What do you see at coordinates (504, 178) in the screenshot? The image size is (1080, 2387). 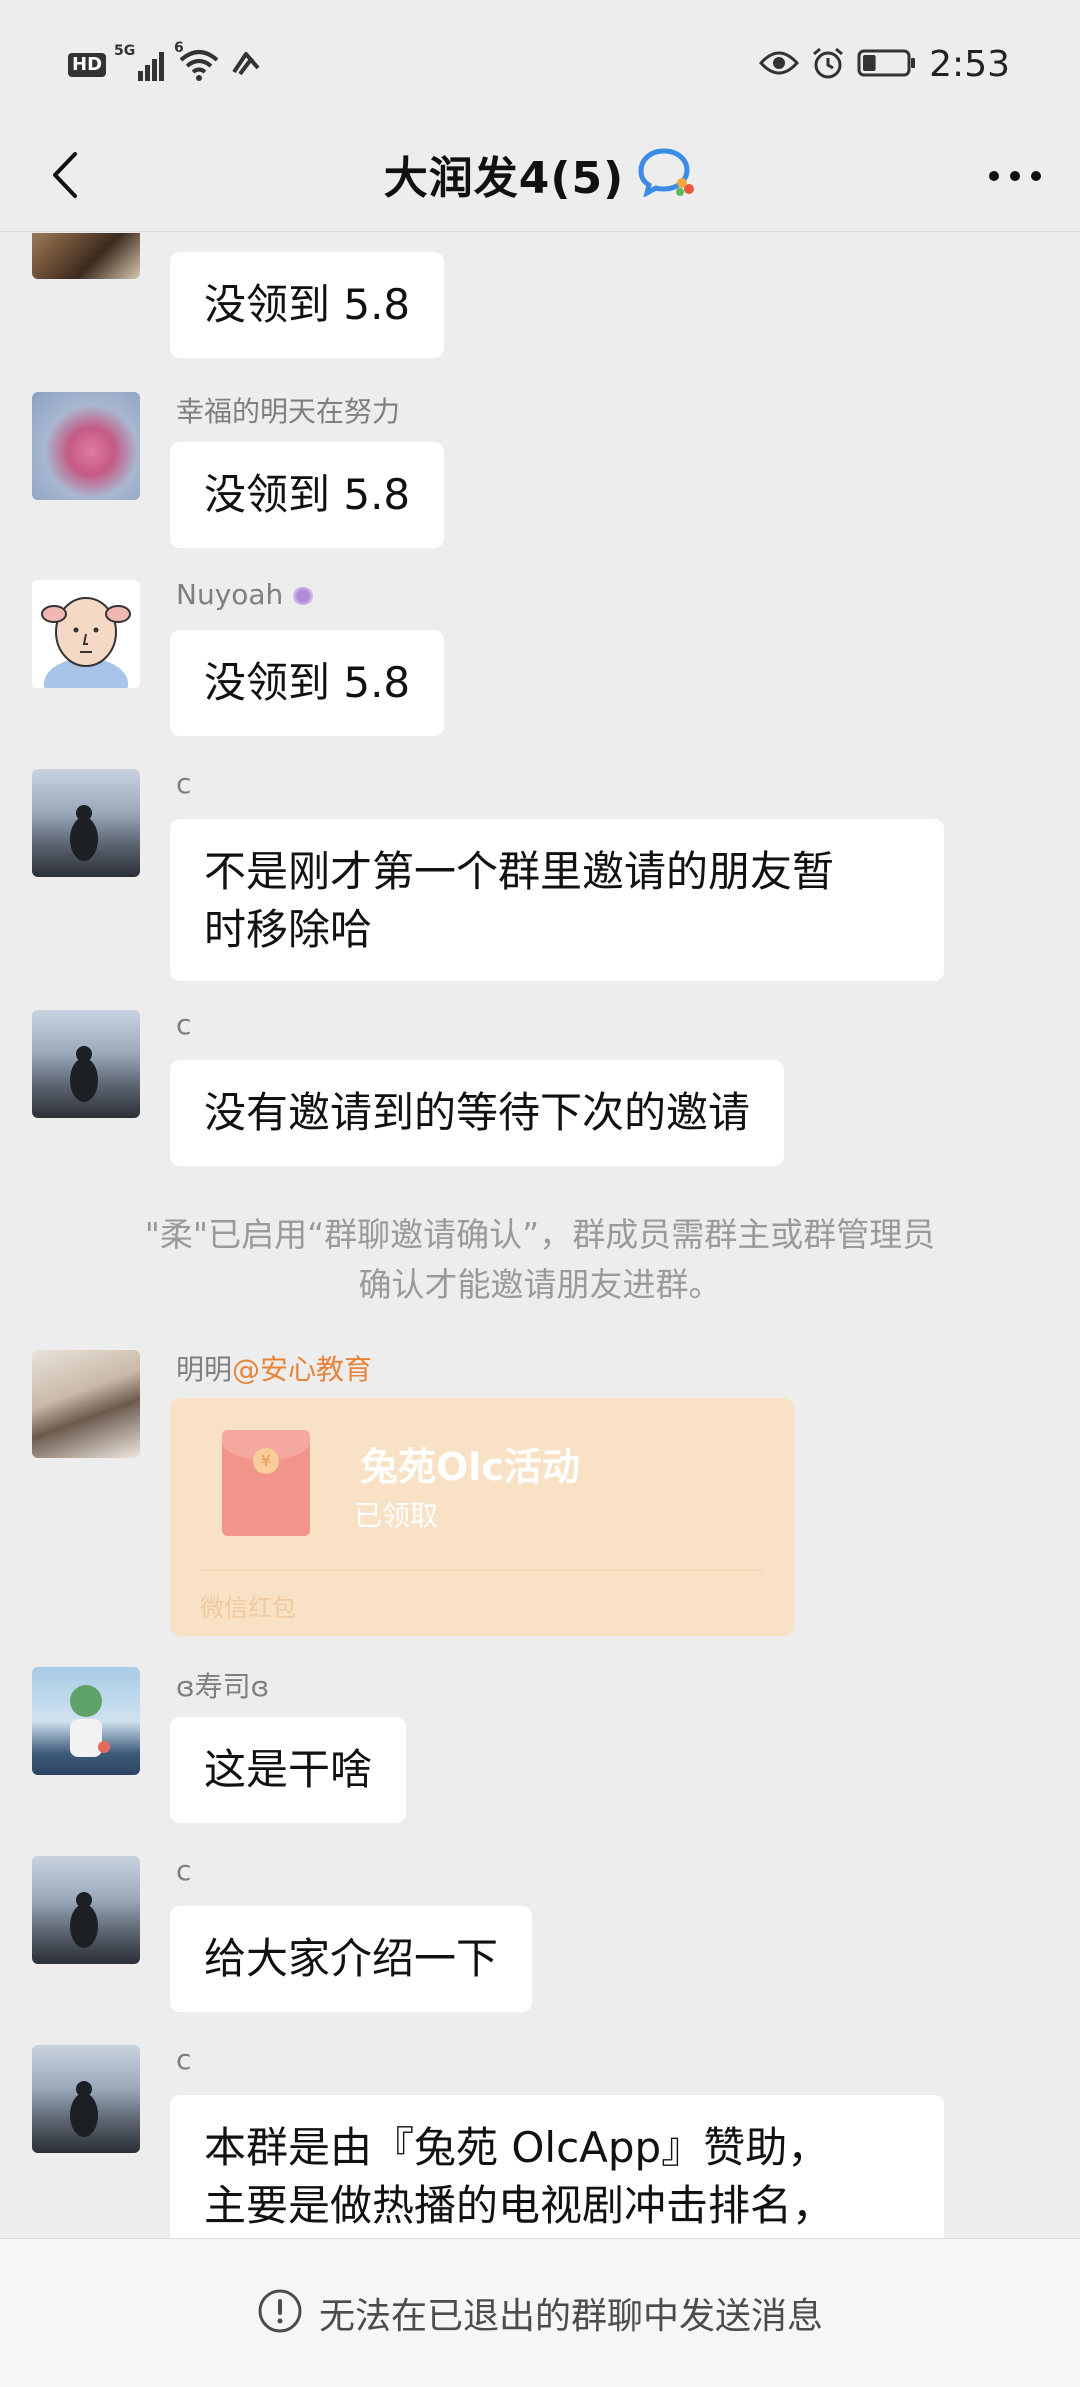 I see `chat-title: 大润发4(5)` at bounding box center [504, 178].